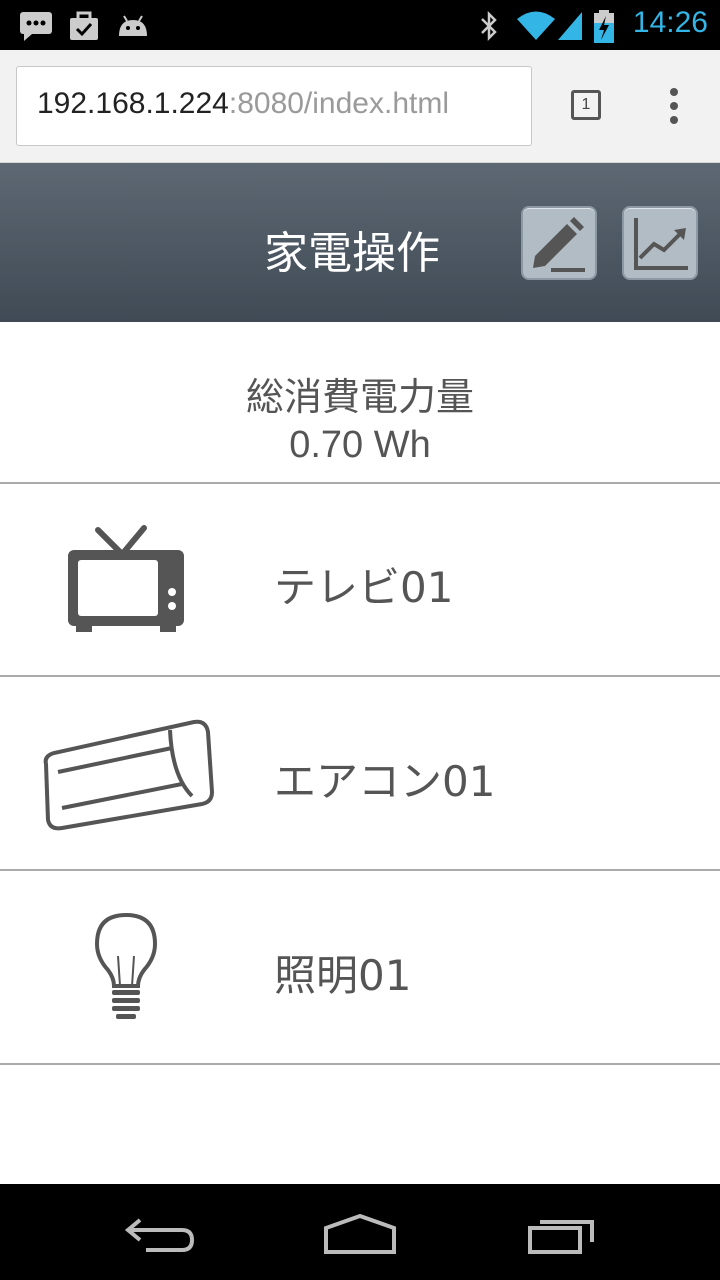  I want to click on light-bulb-icon, so click(126, 965).